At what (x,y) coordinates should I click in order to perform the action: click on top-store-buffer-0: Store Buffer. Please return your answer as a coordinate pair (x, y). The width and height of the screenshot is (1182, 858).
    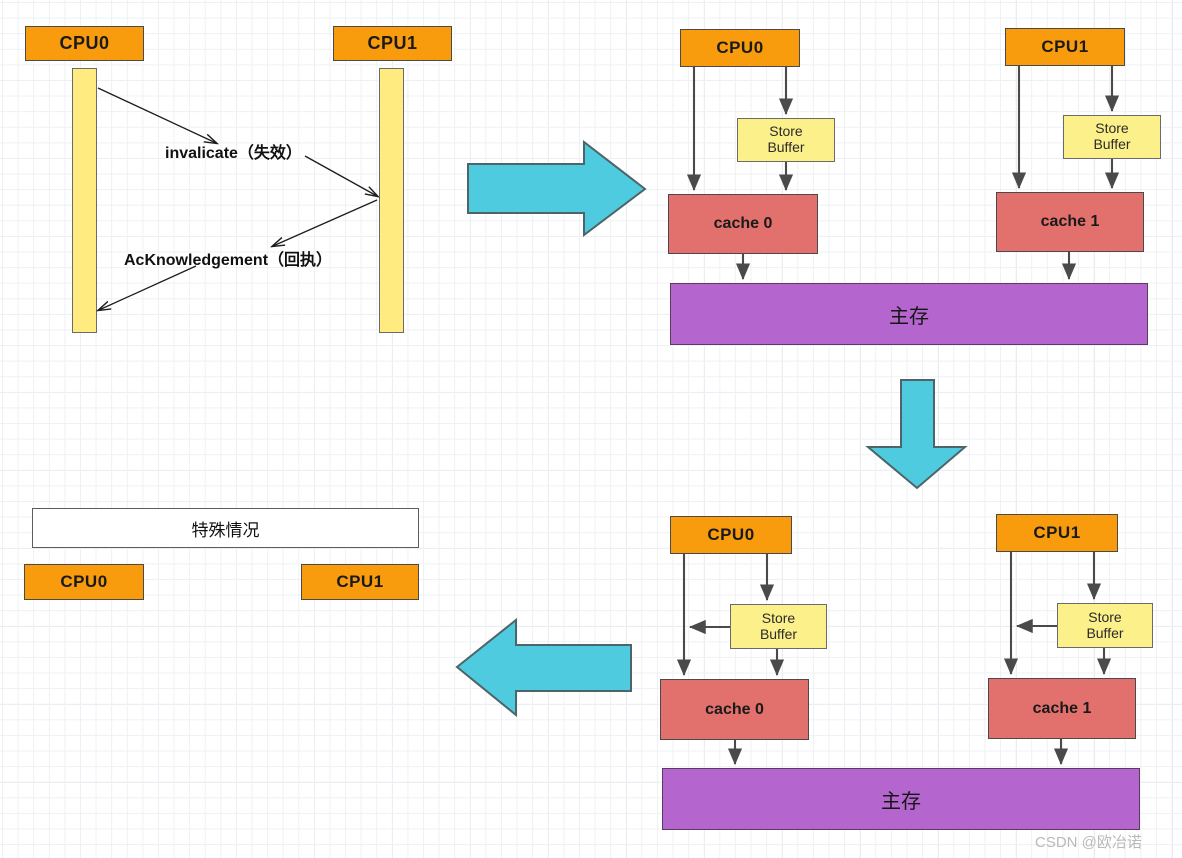
    Looking at the image, I should click on (786, 140).